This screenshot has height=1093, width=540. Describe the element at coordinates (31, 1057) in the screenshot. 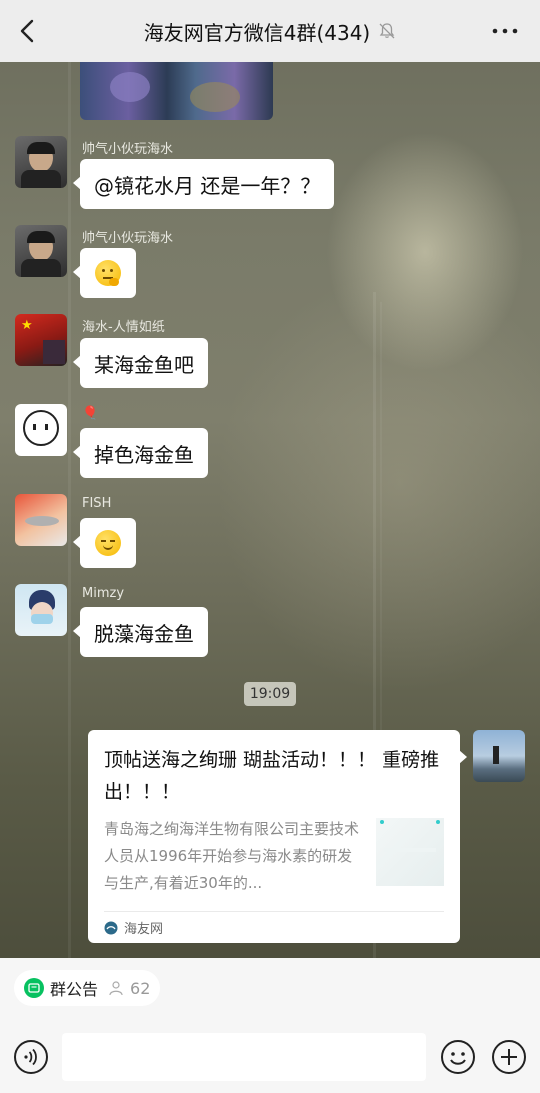

I see `voice-input-icon` at that location.